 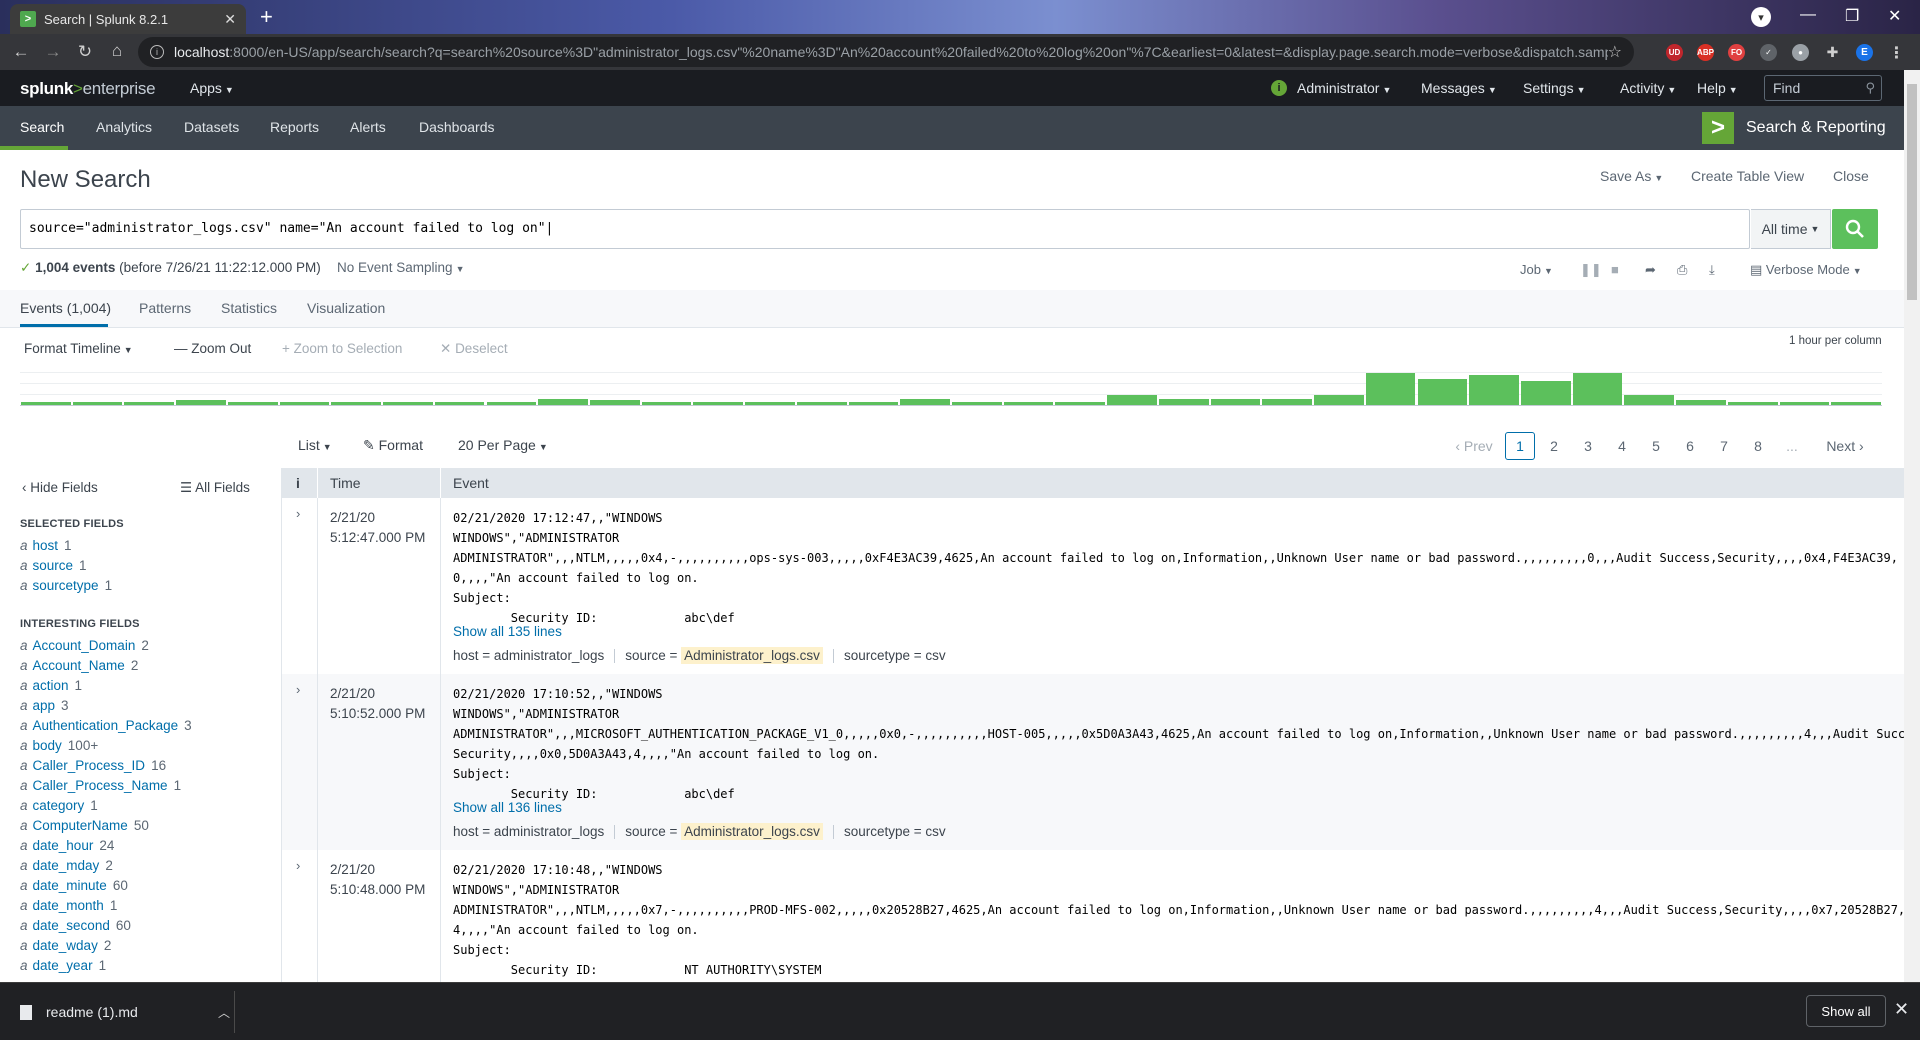 I want to click on field-date-year: a date_year 1, so click(x=63, y=965).